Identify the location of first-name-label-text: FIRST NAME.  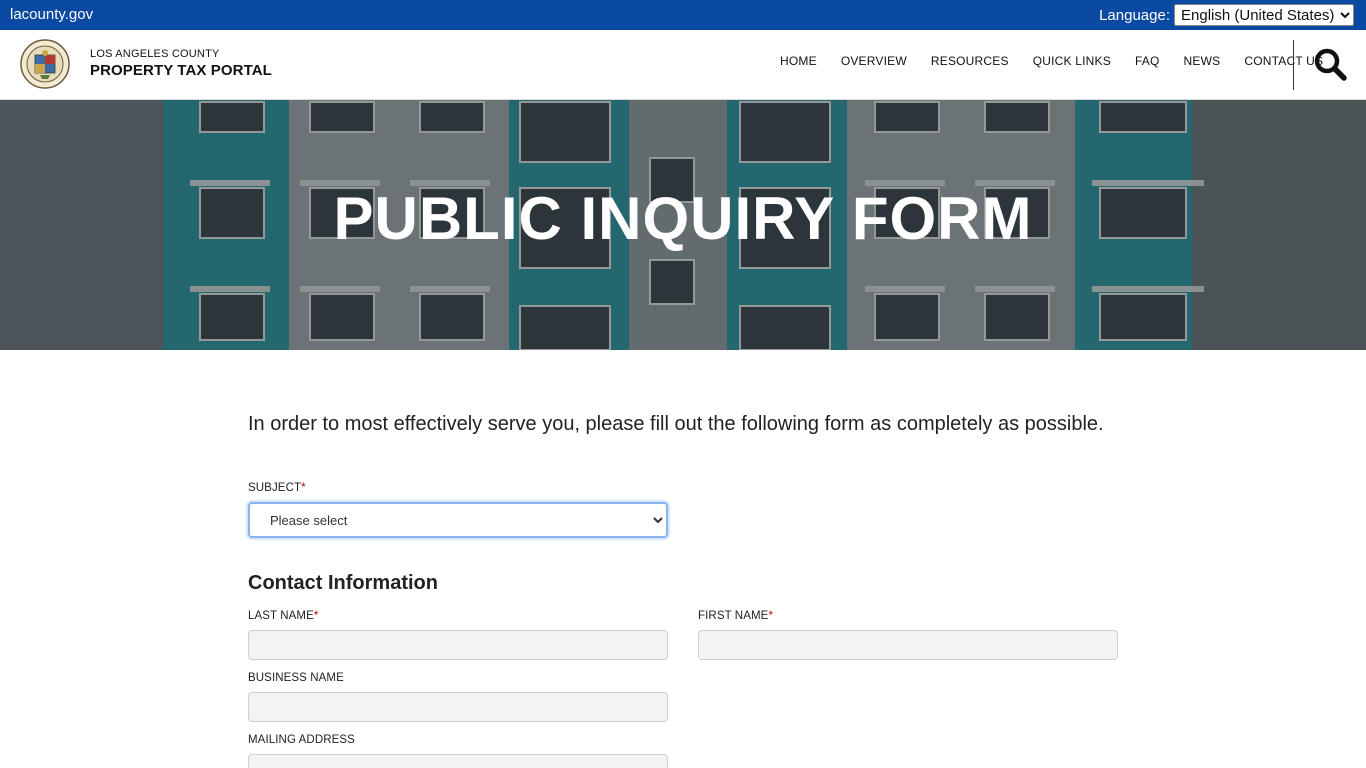
(733, 616).